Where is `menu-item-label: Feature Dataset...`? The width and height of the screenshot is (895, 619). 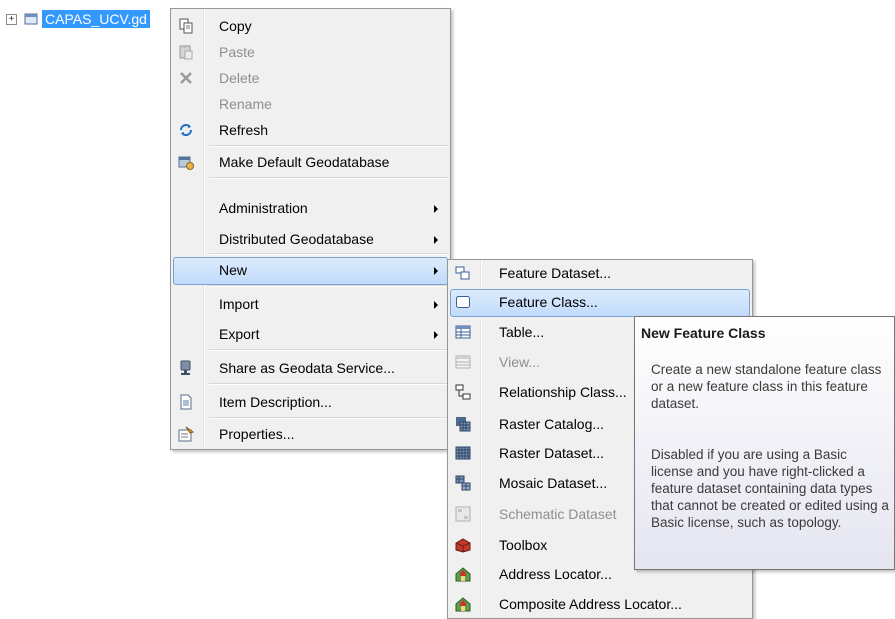
menu-item-label: Feature Dataset... is located at coordinates (555, 273).